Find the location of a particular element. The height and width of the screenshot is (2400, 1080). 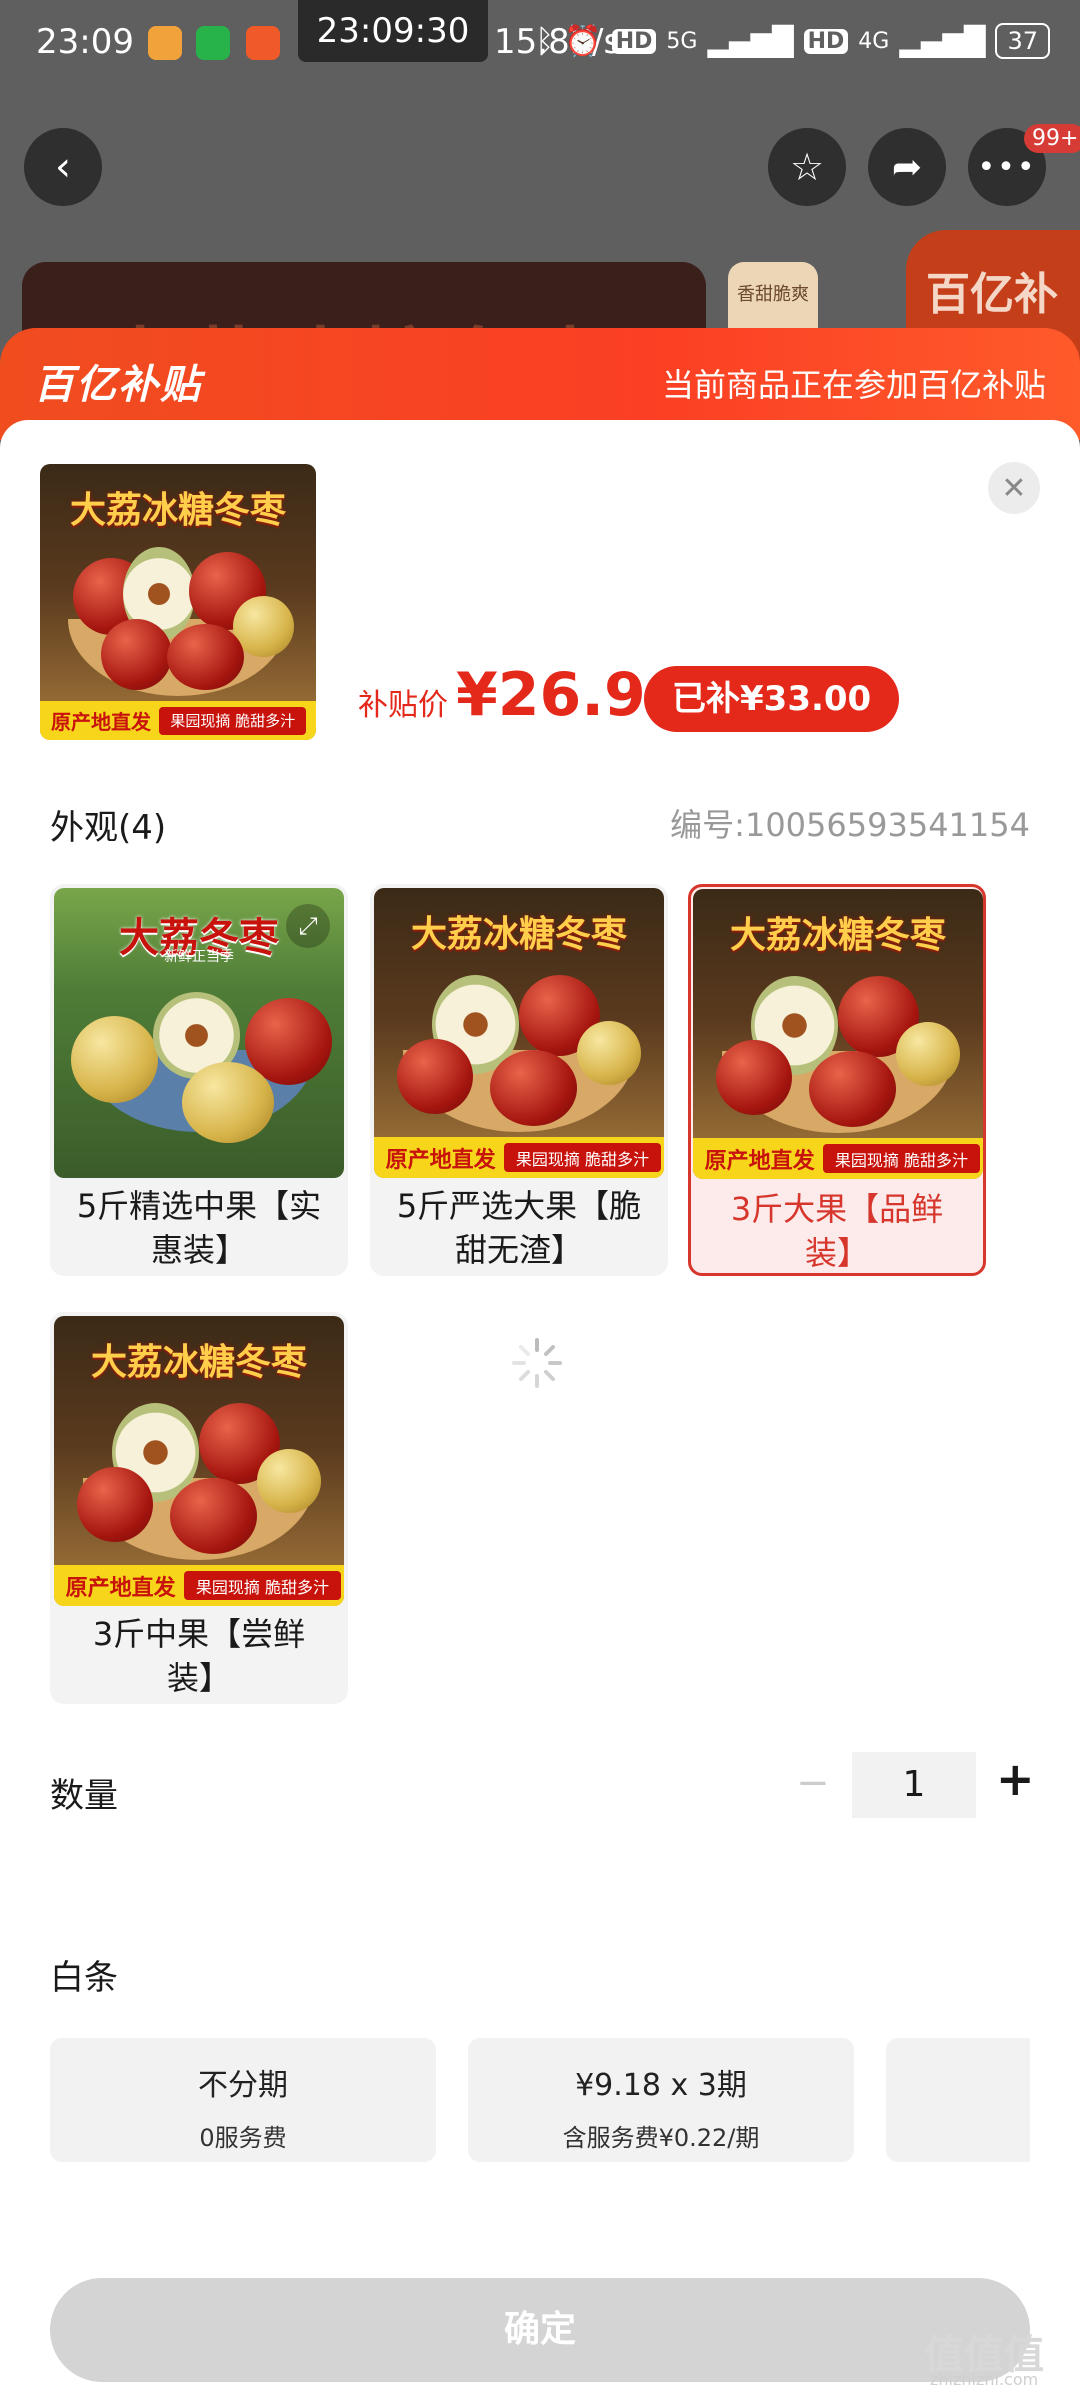

subsidy-note: 当前商品正在参加百亿补贴 is located at coordinates (853, 385).